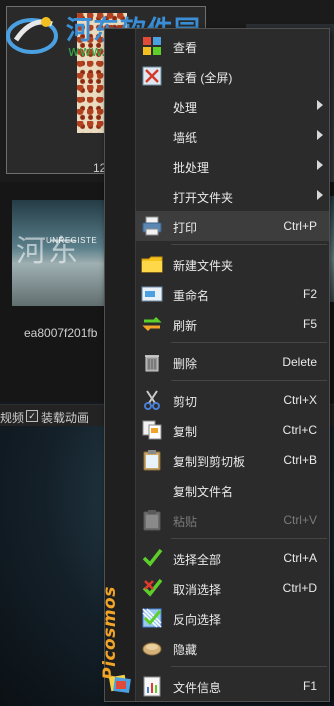 The image size is (334, 706). Describe the element at coordinates (232, 362) in the screenshot. I see `menu-item-delete: 删除 Delete` at that location.